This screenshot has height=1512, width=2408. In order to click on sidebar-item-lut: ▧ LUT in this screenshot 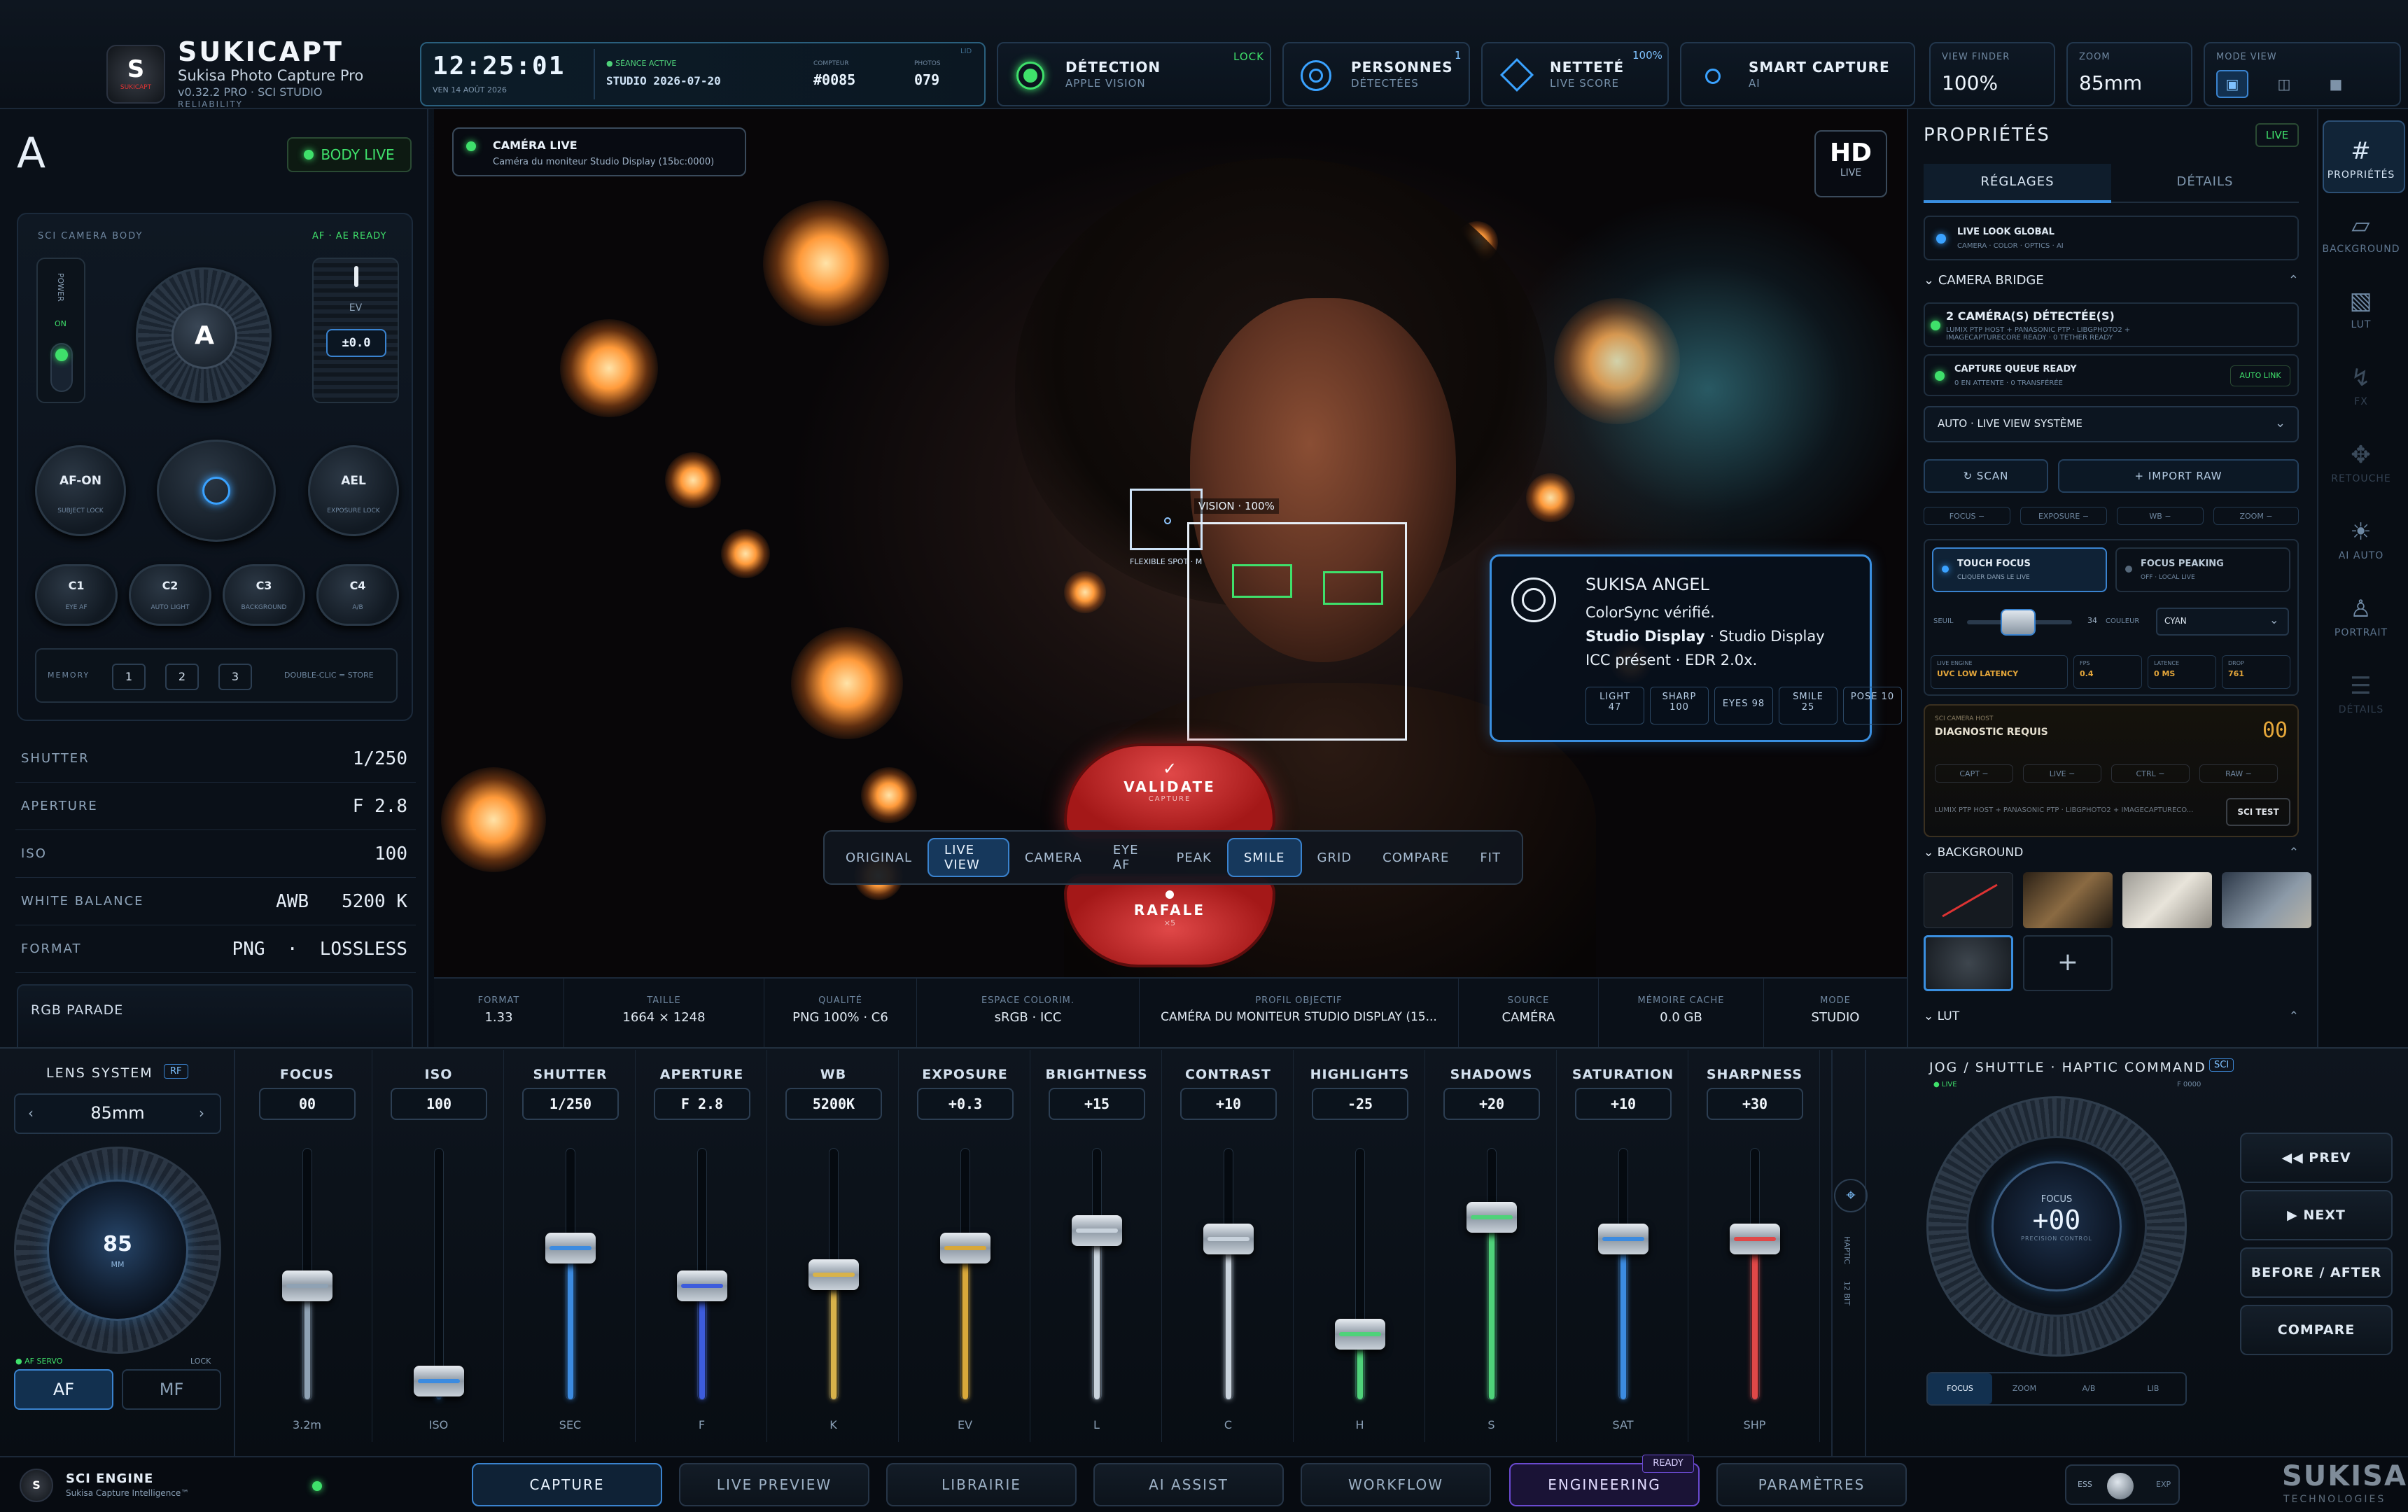, I will do `click(2361, 308)`.